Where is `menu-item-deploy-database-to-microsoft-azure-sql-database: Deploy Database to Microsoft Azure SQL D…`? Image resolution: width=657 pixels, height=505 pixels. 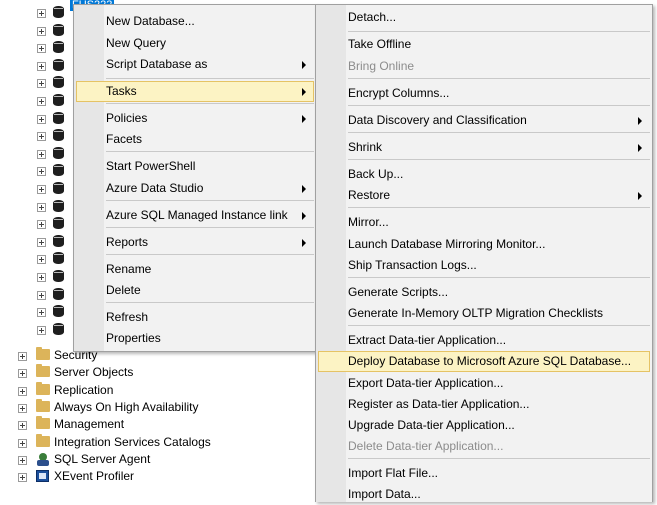 menu-item-deploy-database-to-microsoft-azure-sql-database: Deploy Database to Microsoft Azure SQL D… is located at coordinates (484, 361).